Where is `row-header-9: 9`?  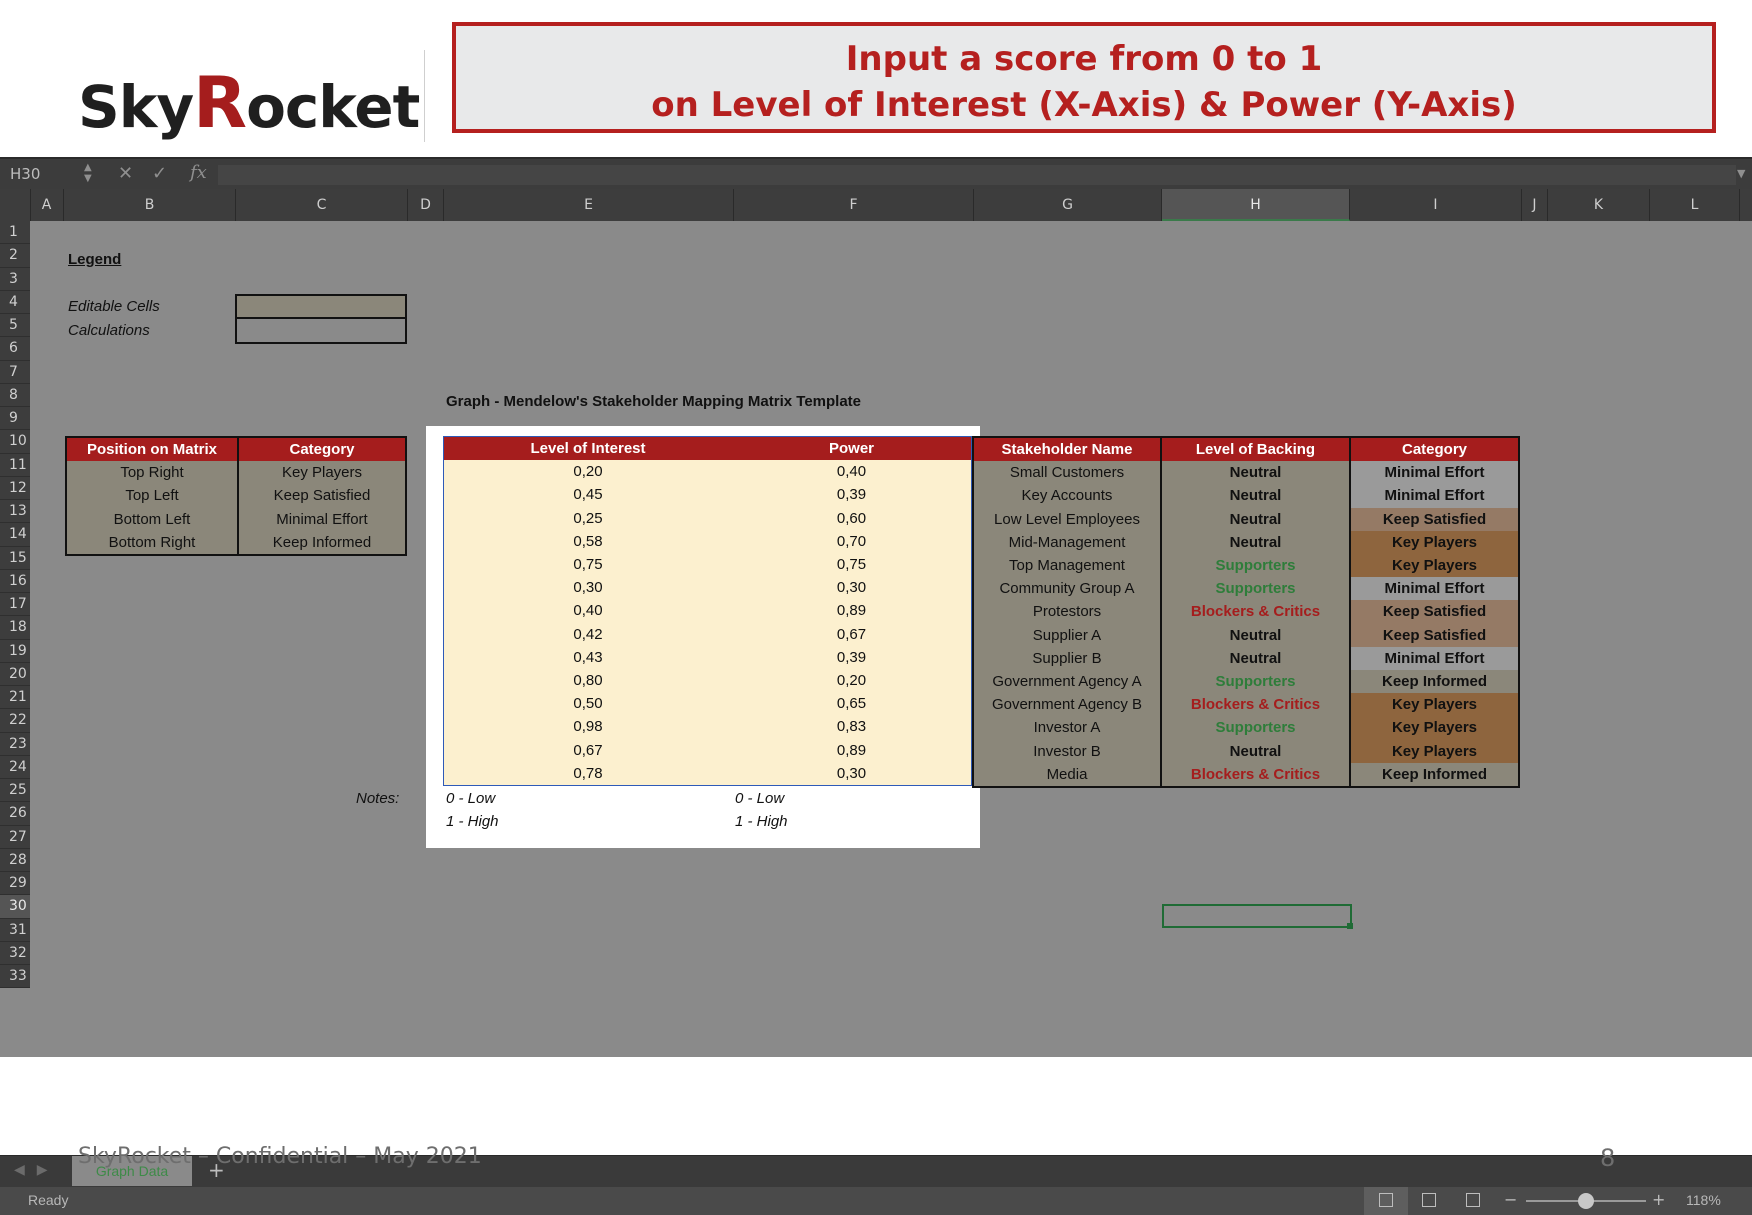
row-header-9: 9 is located at coordinates (15, 419).